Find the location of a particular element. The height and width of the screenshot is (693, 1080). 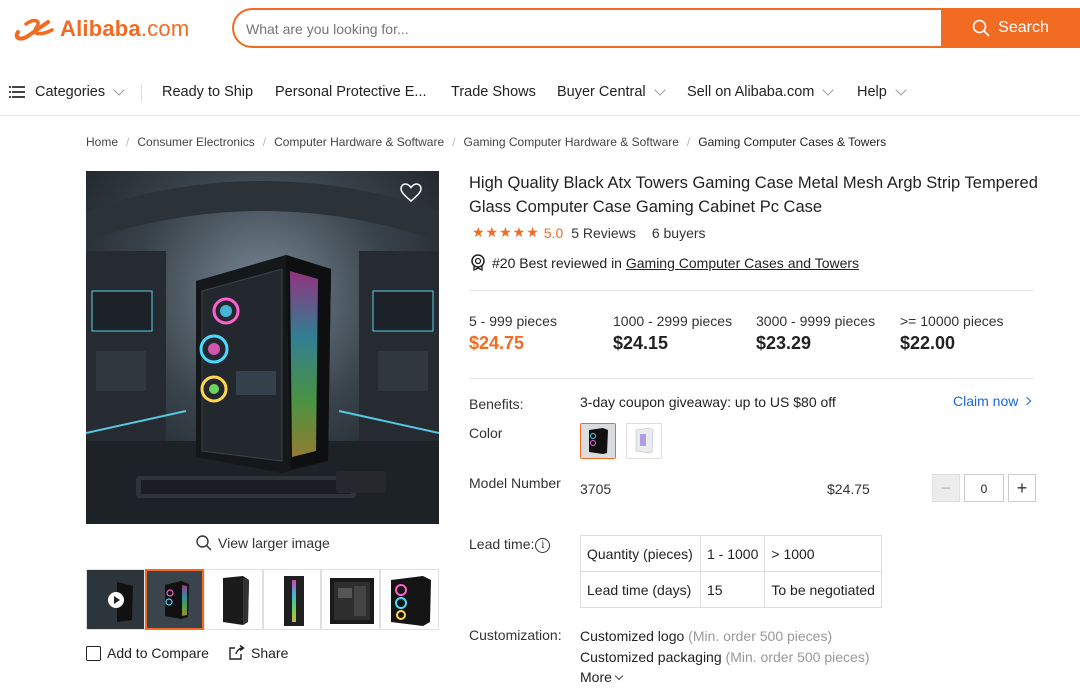

nav-categories: Categories is located at coordinates (67, 92).